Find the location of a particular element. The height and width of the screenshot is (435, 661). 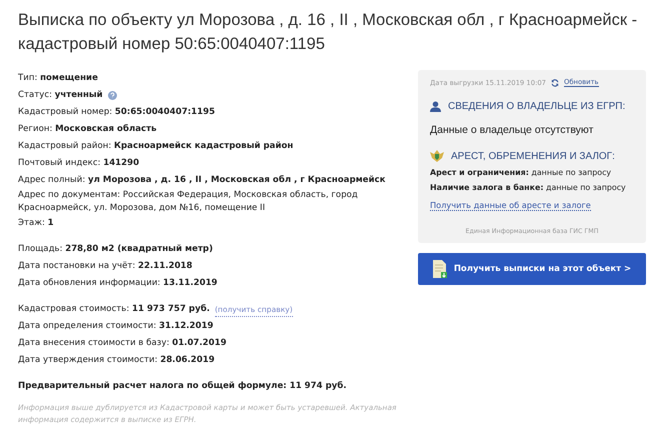

page-title: Выписка по объекту ул Морозова , д. 16 , II , Московская обл , г Красноармейск - кадастровый номер 50:65:0040407:1195 is located at coordinates (328, 32).